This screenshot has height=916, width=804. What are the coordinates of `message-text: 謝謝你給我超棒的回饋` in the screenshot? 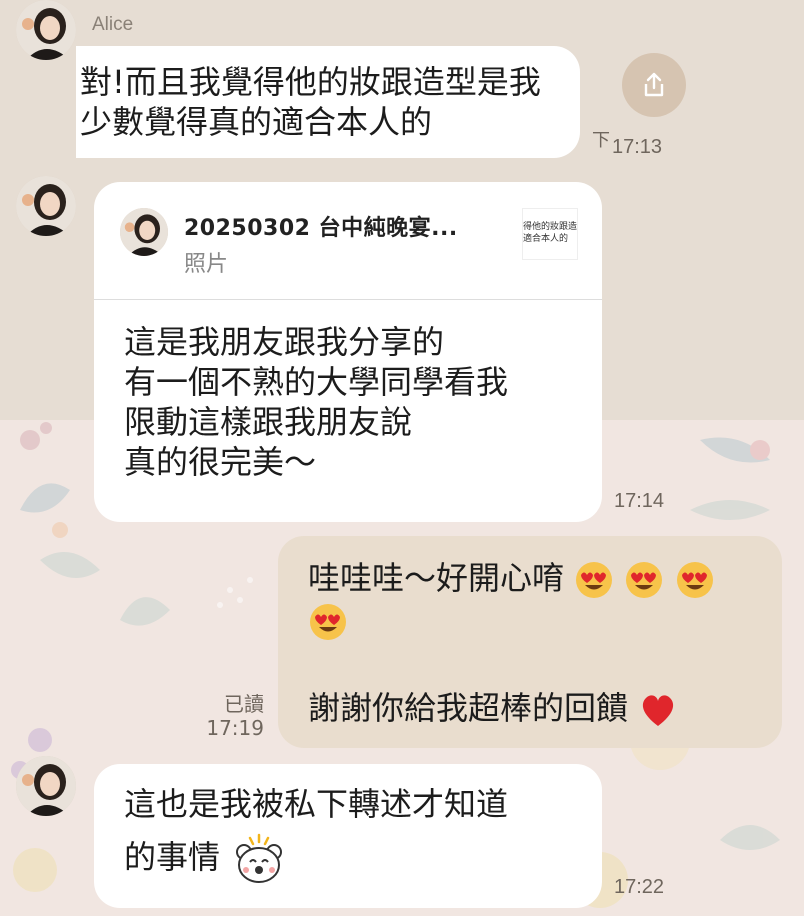 It's located at (468, 708).